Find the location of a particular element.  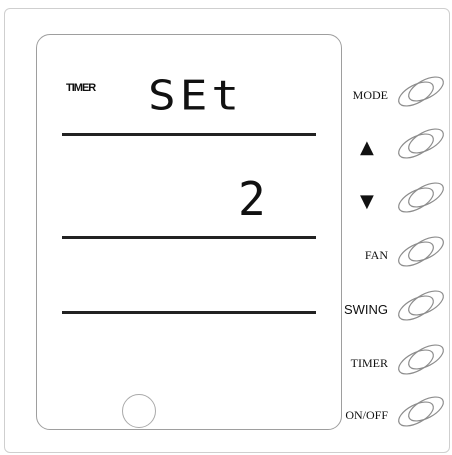

down-arrow-icon: ▼ is located at coordinates (367, 201).